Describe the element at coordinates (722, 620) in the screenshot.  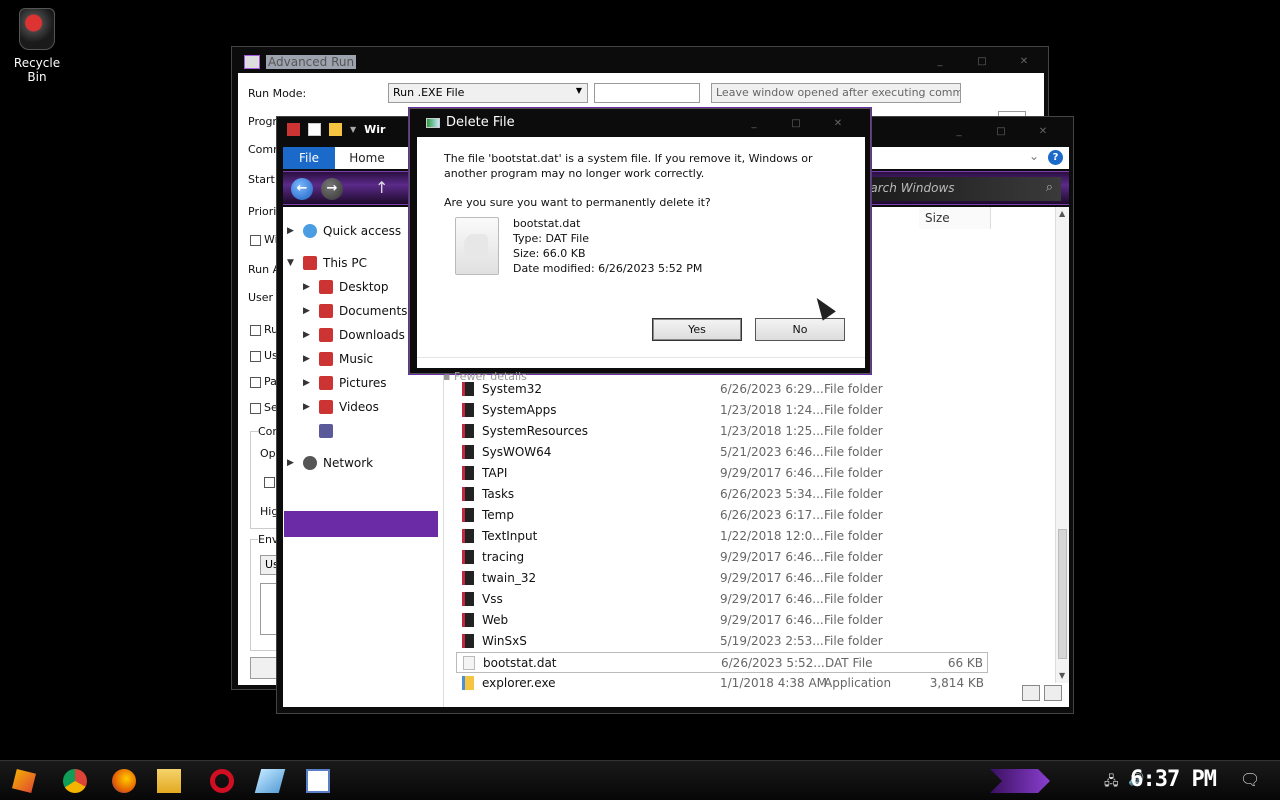
I see `file-row: Web 9/29/2017 6:46... File folder` at that location.